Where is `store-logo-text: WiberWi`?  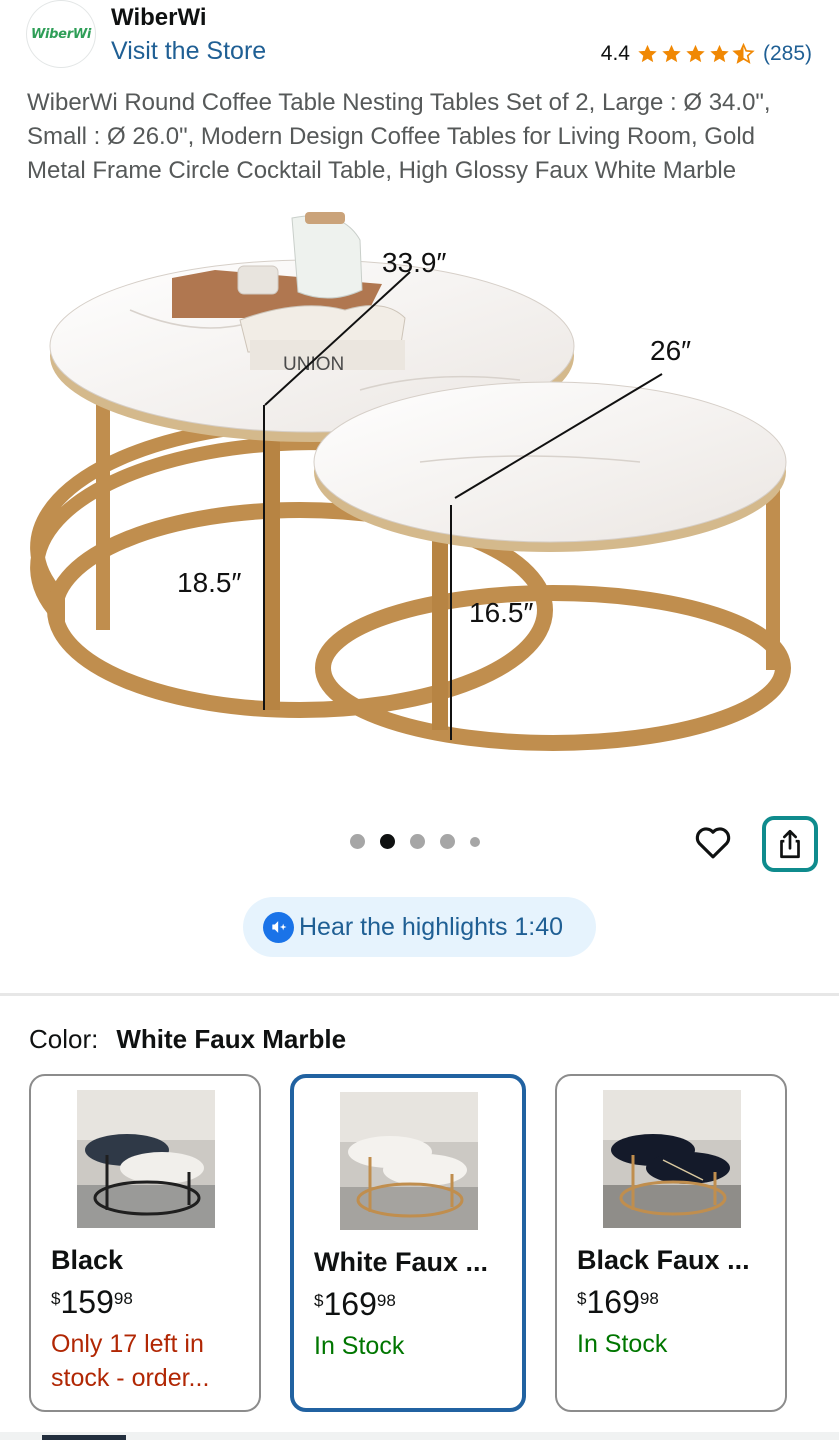
store-logo-text: WiberWi is located at coordinates (61, 34).